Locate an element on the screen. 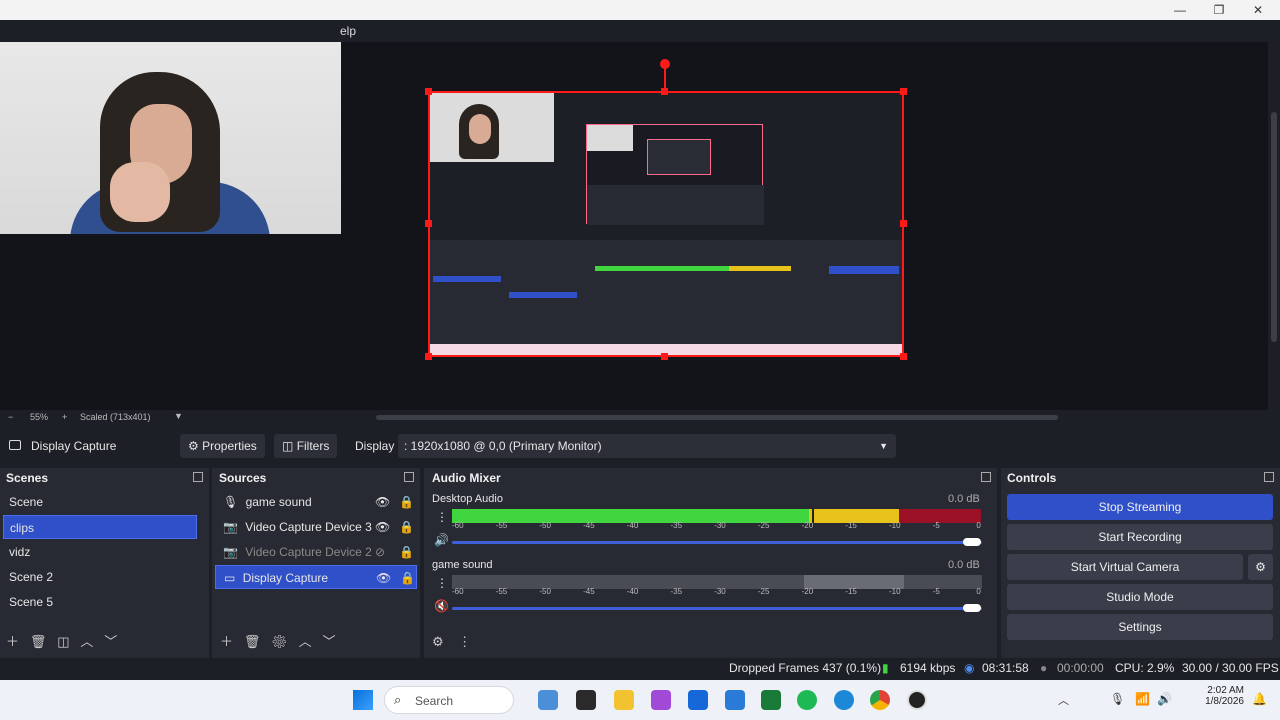 Image resolution: width=1280 pixels, height=720 pixels. wifi-icon: 📶 is located at coordinates (1142, 699).